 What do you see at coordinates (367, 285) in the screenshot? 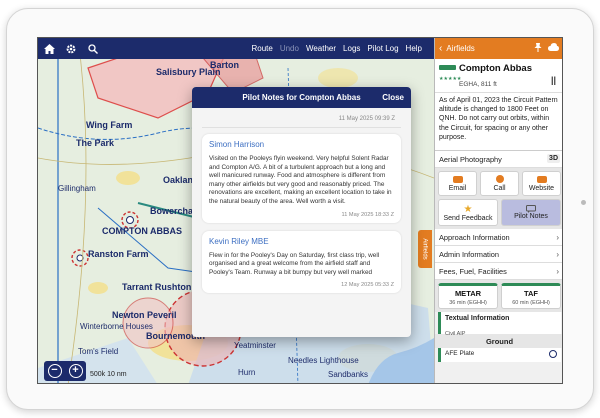
I see `note-timestamp: 12 May 2025 05:33 Z` at bounding box center [367, 285].